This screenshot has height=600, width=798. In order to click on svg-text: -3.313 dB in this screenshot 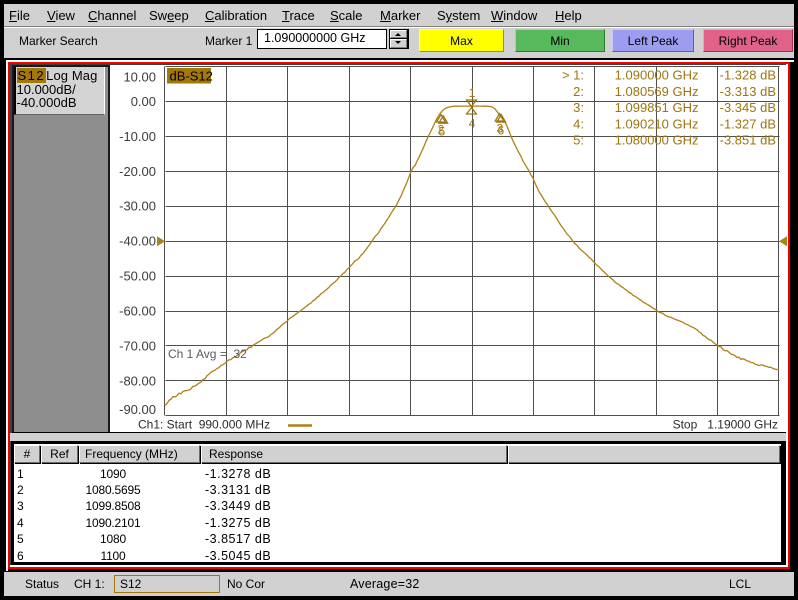, I will do `click(748, 91)`.